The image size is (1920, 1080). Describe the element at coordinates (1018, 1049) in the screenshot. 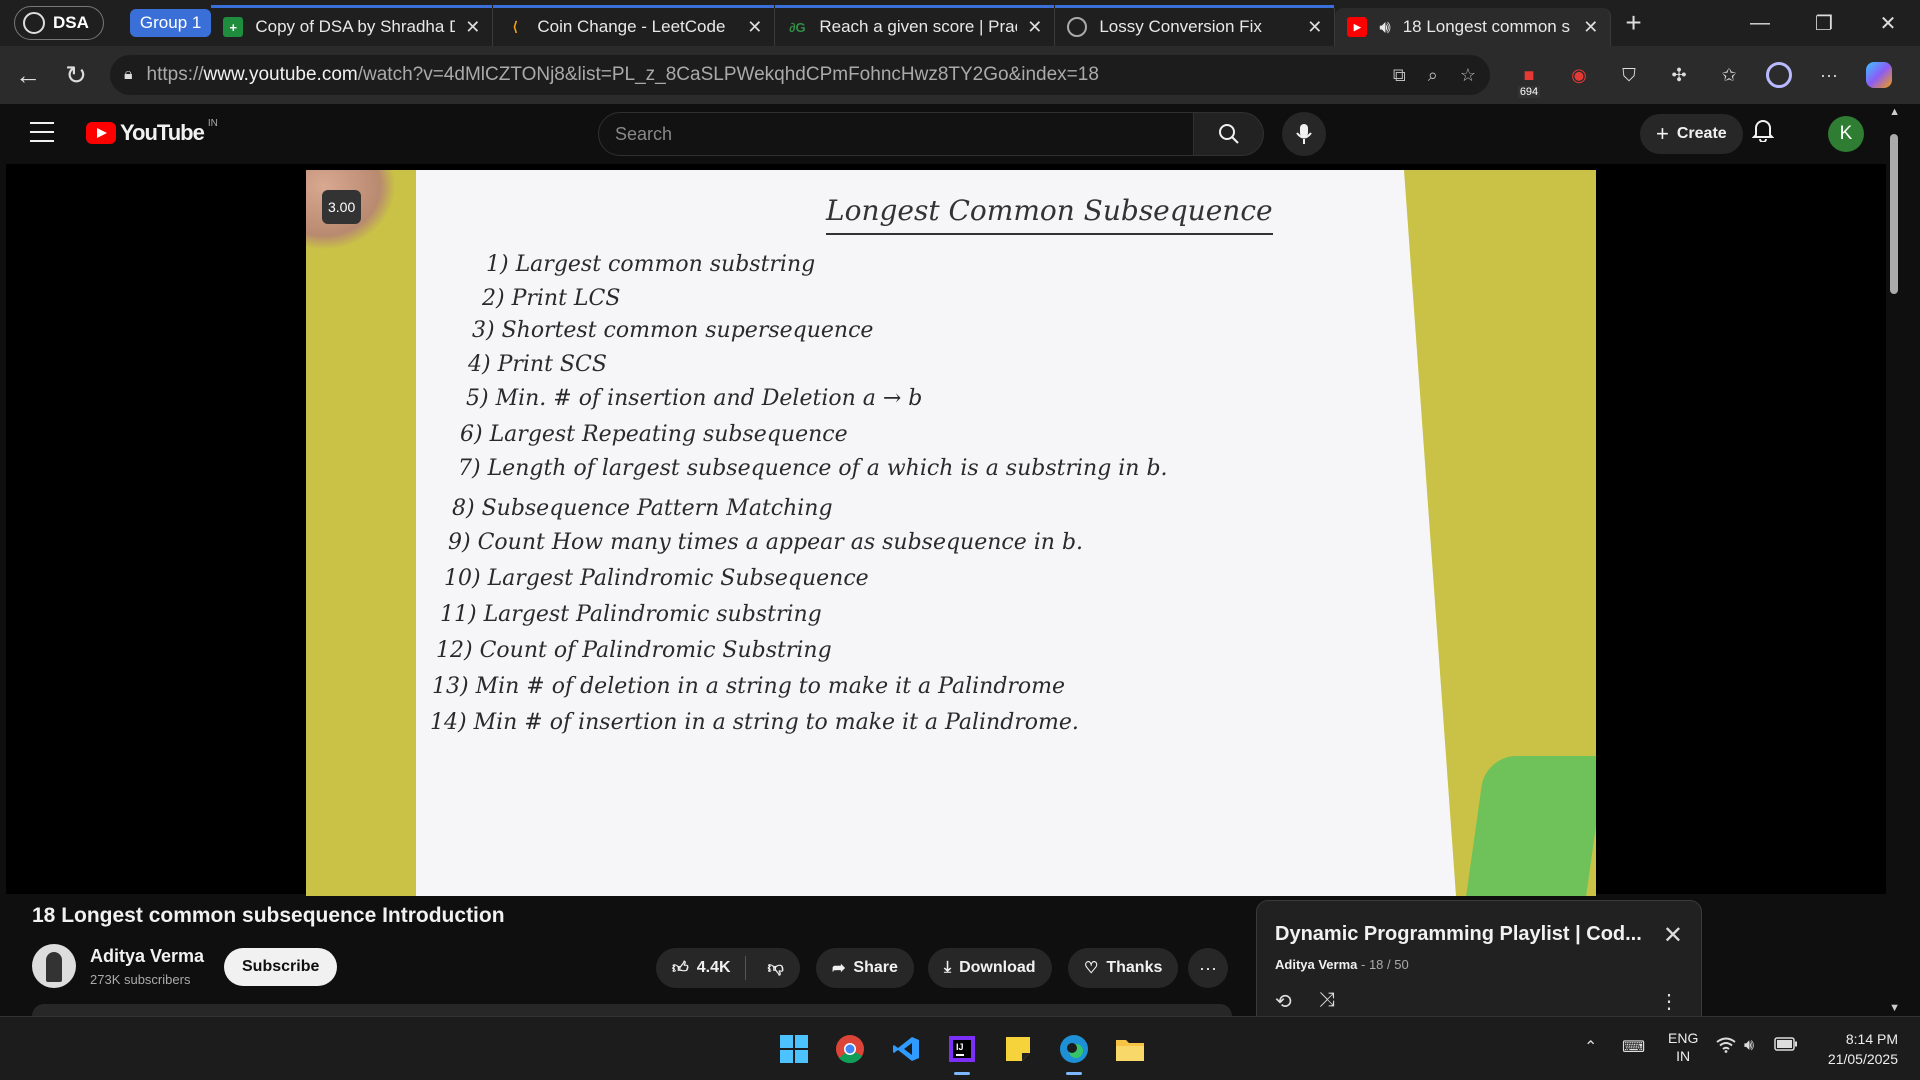

I see `sticky-notes-icon` at that location.